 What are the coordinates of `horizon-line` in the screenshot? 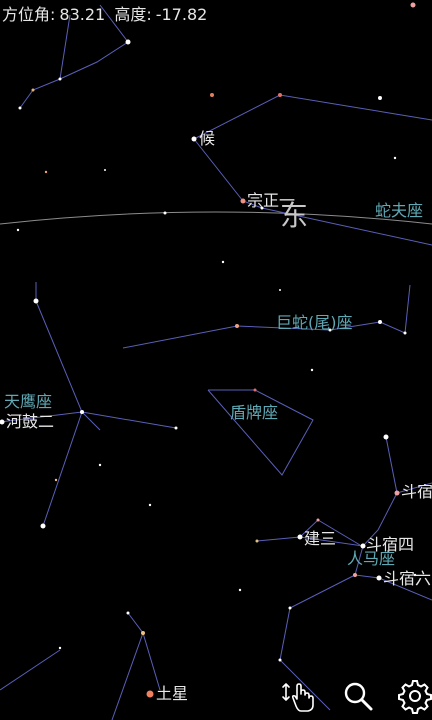 It's located at (216, 218).